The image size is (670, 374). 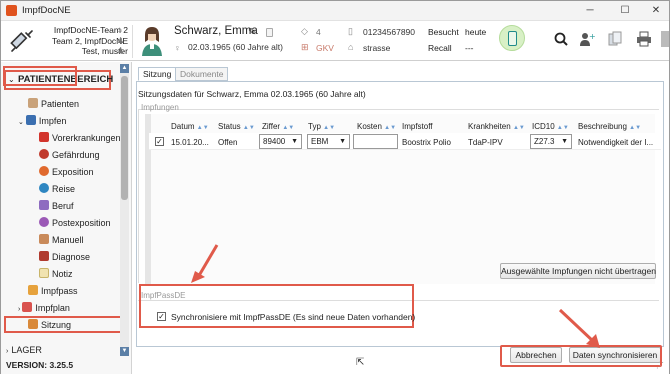 What do you see at coordinates (235, 47) in the screenshot?
I see `patient-dob: 02.03.1965 (60 Jahre alt)` at bounding box center [235, 47].